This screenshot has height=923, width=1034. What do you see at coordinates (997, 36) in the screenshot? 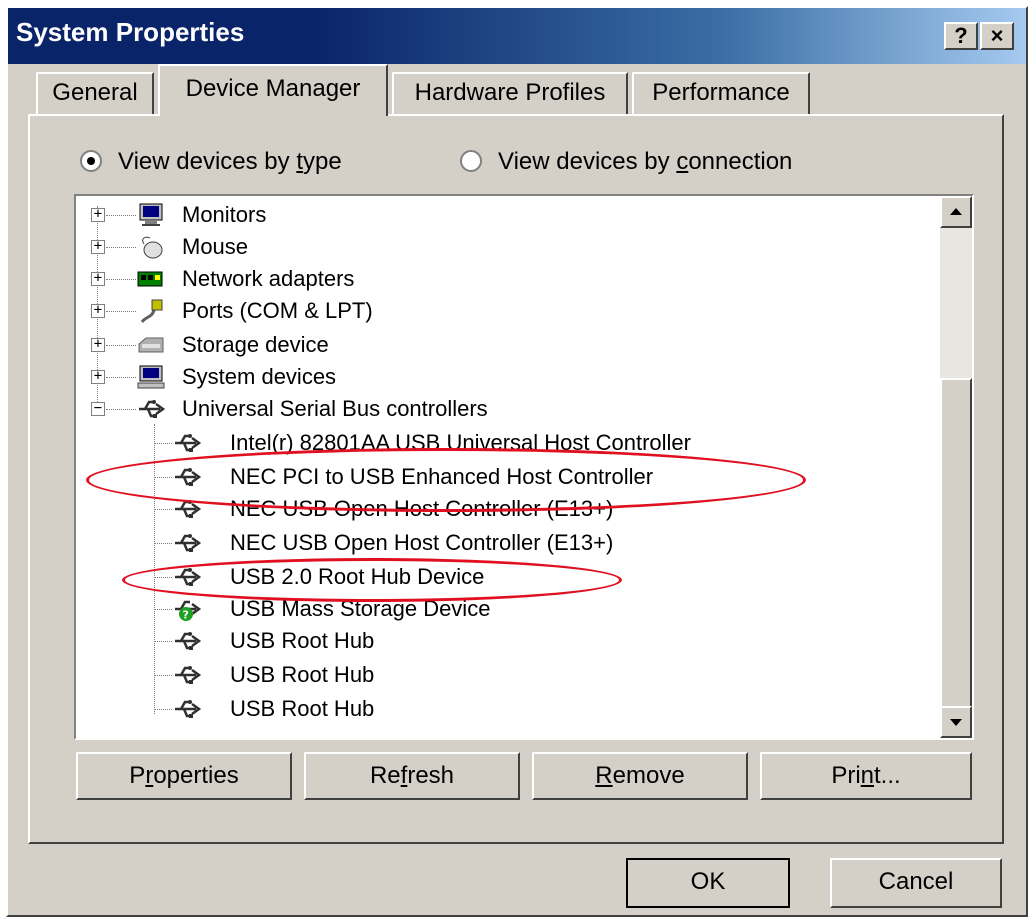
I see `close-button: ×` at bounding box center [997, 36].